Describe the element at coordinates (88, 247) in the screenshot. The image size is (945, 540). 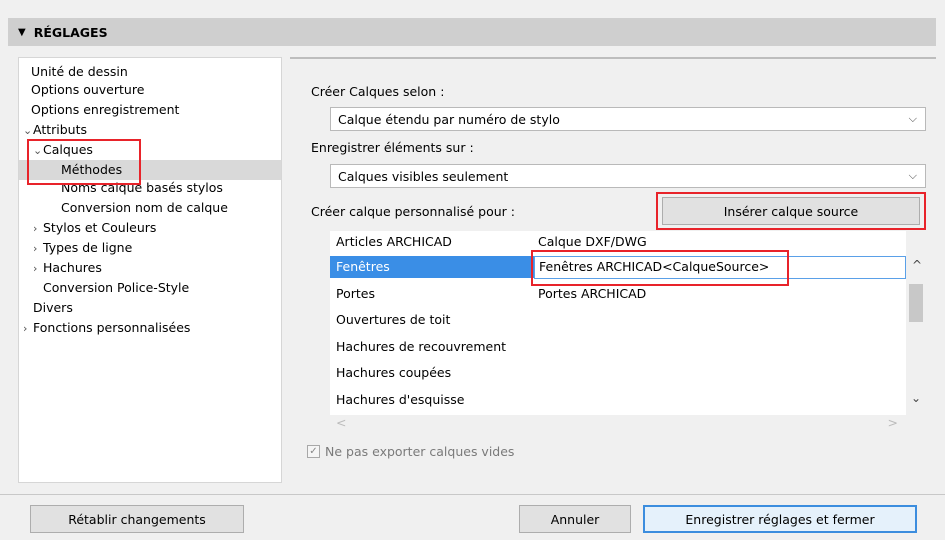
I see `tree-label: Types de ligne` at that location.